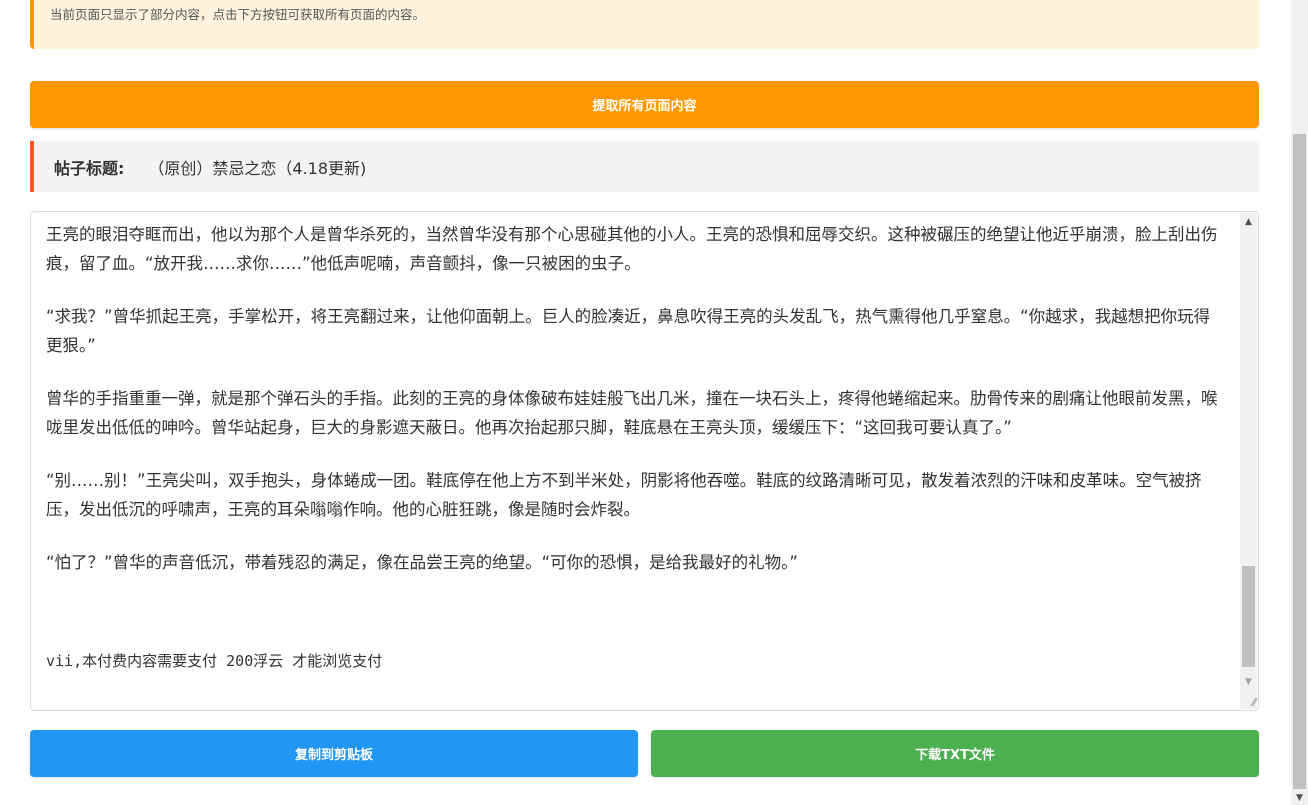 This screenshot has height=805, width=1308. Describe the element at coordinates (955, 753) in the screenshot. I see `download-txt-button: 下载TXT文件` at that location.